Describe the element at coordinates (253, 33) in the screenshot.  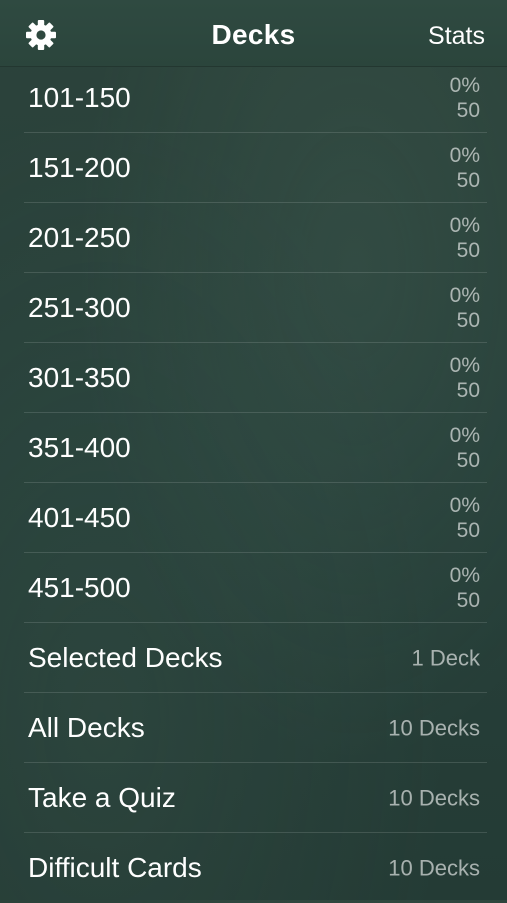
I see `navigation-bar: Decks Stats` at that location.